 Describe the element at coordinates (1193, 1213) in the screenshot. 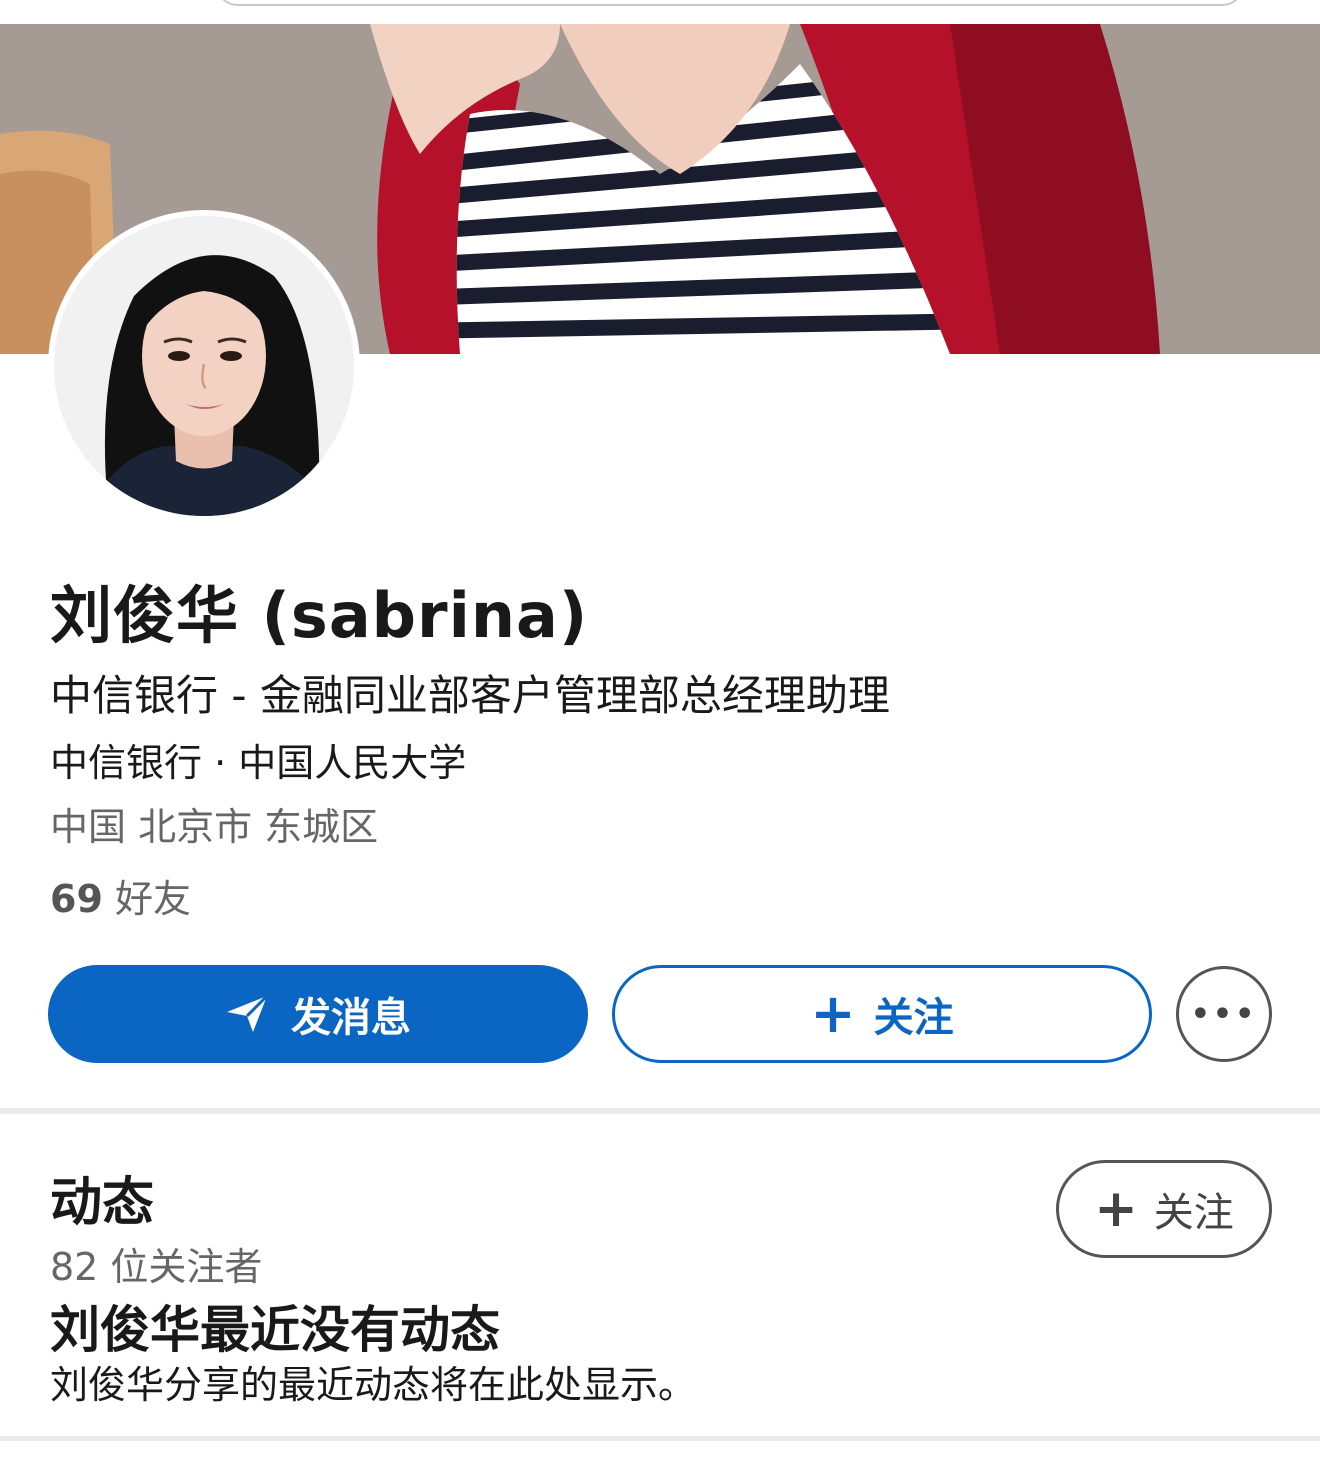

I see `activity-follow-label: 关注` at that location.